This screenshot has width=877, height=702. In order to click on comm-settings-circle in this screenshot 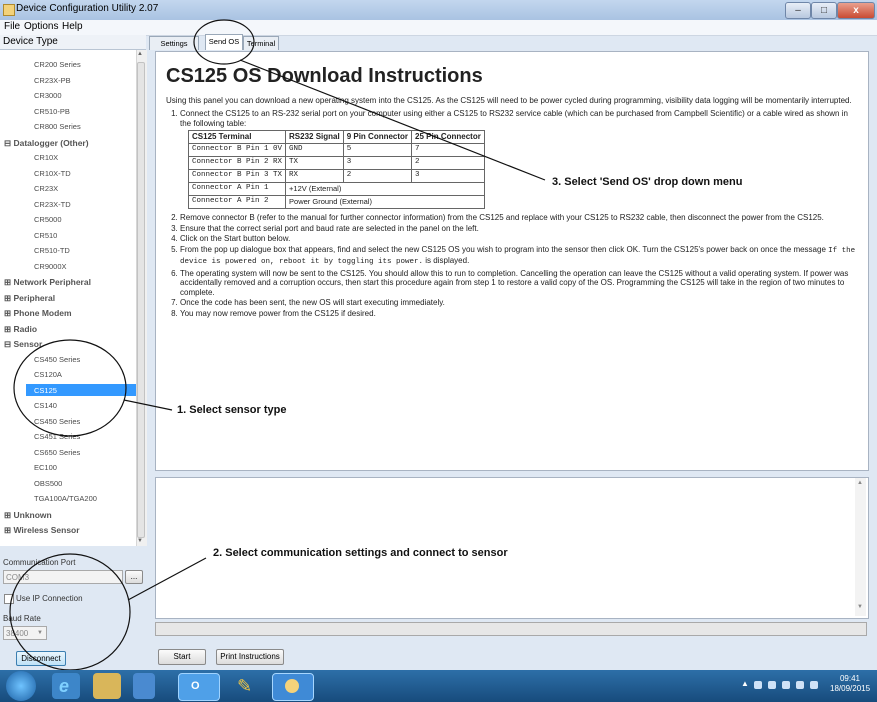, I will do `click(70, 612)`.